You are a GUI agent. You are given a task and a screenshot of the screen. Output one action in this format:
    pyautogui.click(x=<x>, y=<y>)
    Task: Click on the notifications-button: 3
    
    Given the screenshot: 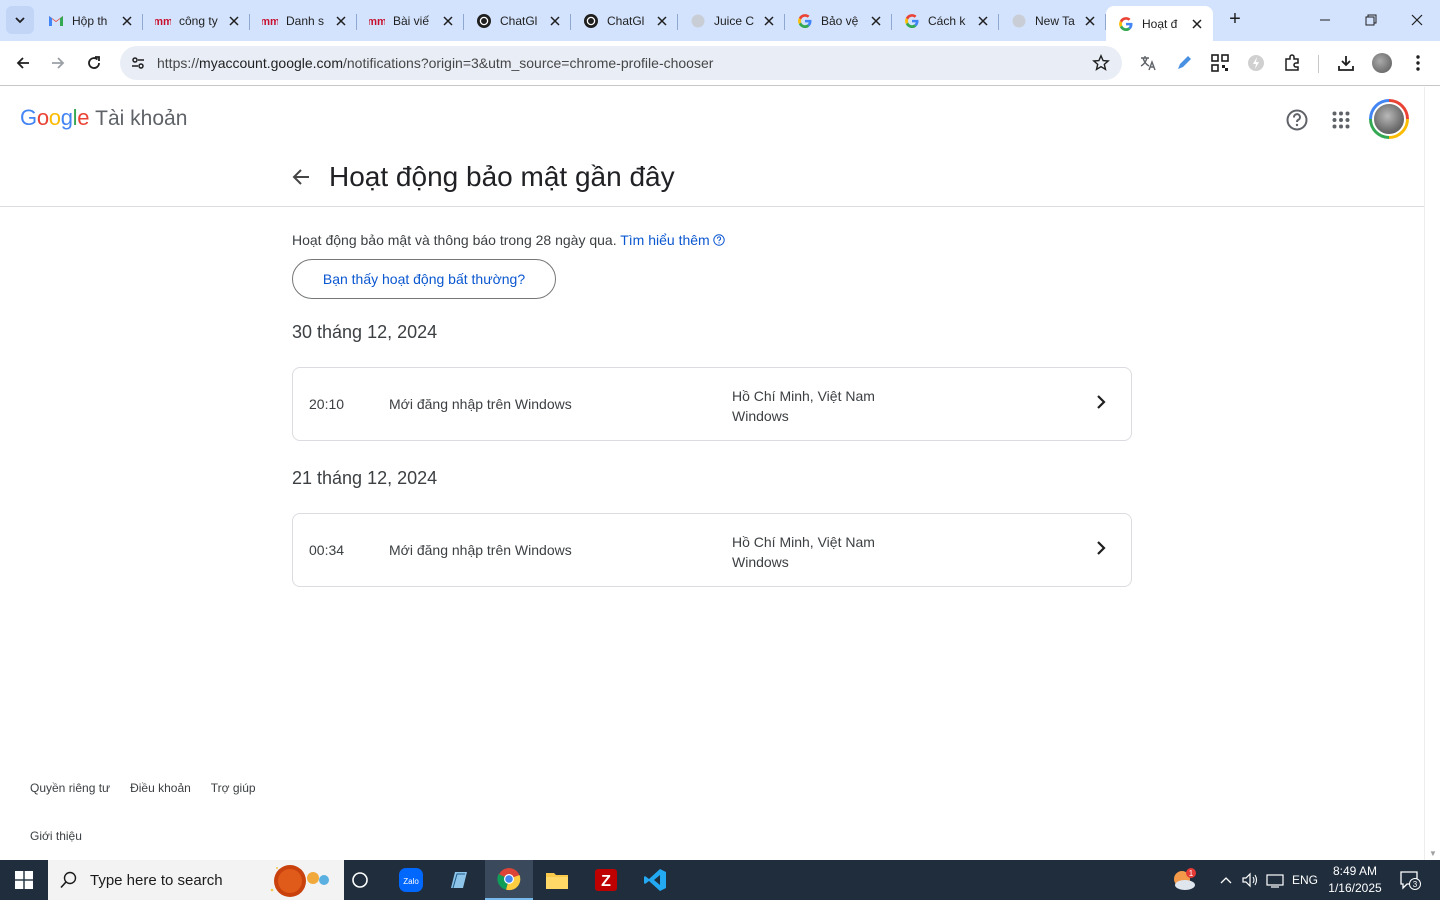 What is the action you would take?
    pyautogui.click(x=1410, y=880)
    